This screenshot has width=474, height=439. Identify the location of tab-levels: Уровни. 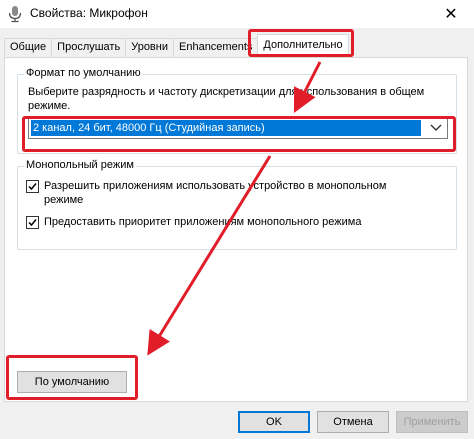
(149, 48).